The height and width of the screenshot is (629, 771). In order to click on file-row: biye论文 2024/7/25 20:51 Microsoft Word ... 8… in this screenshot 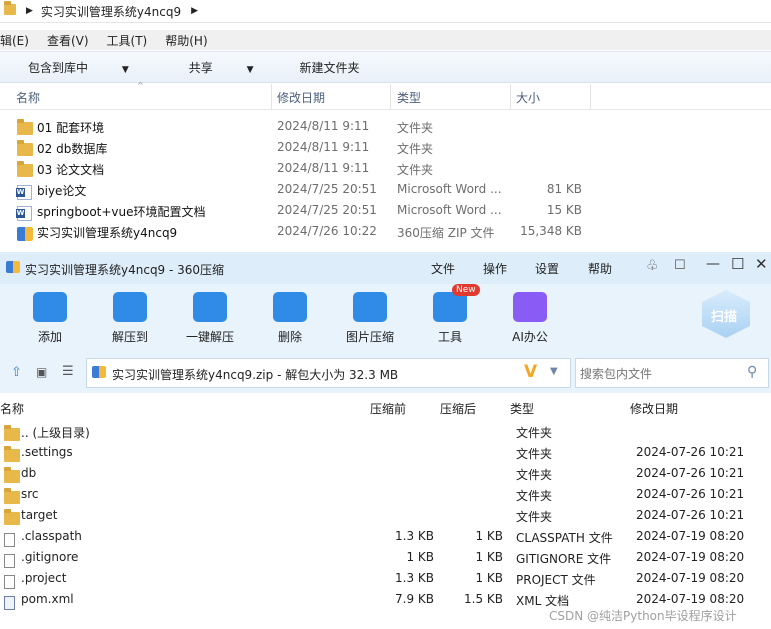, I will do `click(385, 189)`.